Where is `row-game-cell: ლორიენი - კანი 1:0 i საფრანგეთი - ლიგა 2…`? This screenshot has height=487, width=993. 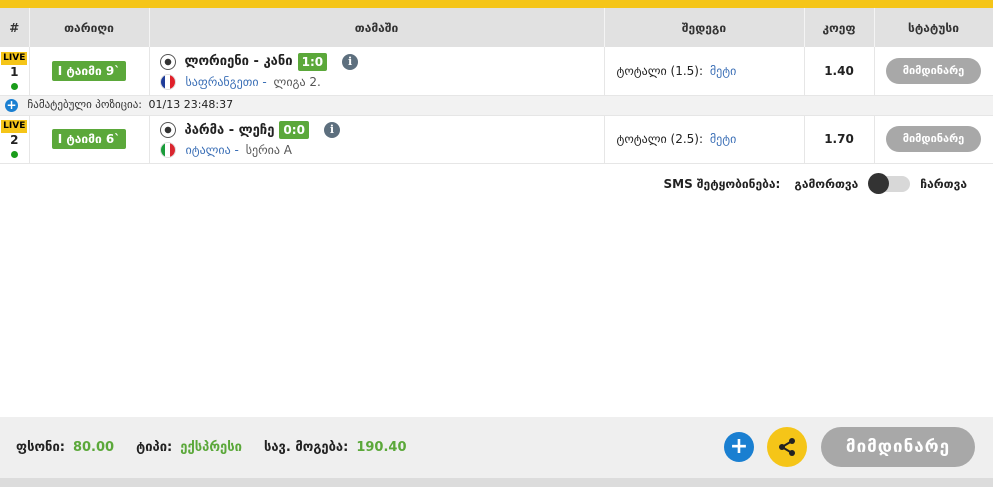
row-game-cell: ლორიენი - კანი 1:0 i საფრანგეთი - ლიგა 2… is located at coordinates (377, 71).